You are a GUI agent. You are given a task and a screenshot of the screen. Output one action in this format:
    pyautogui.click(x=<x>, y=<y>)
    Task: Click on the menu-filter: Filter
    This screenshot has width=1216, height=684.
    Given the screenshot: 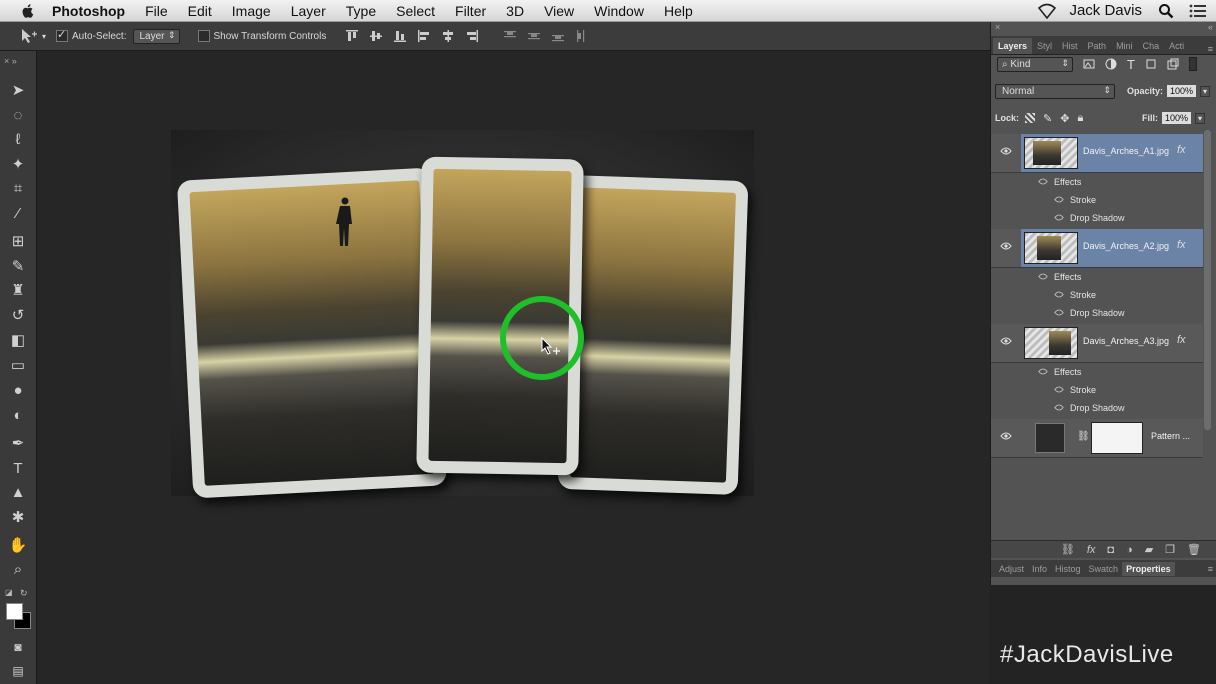 What is the action you would take?
    pyautogui.click(x=470, y=11)
    